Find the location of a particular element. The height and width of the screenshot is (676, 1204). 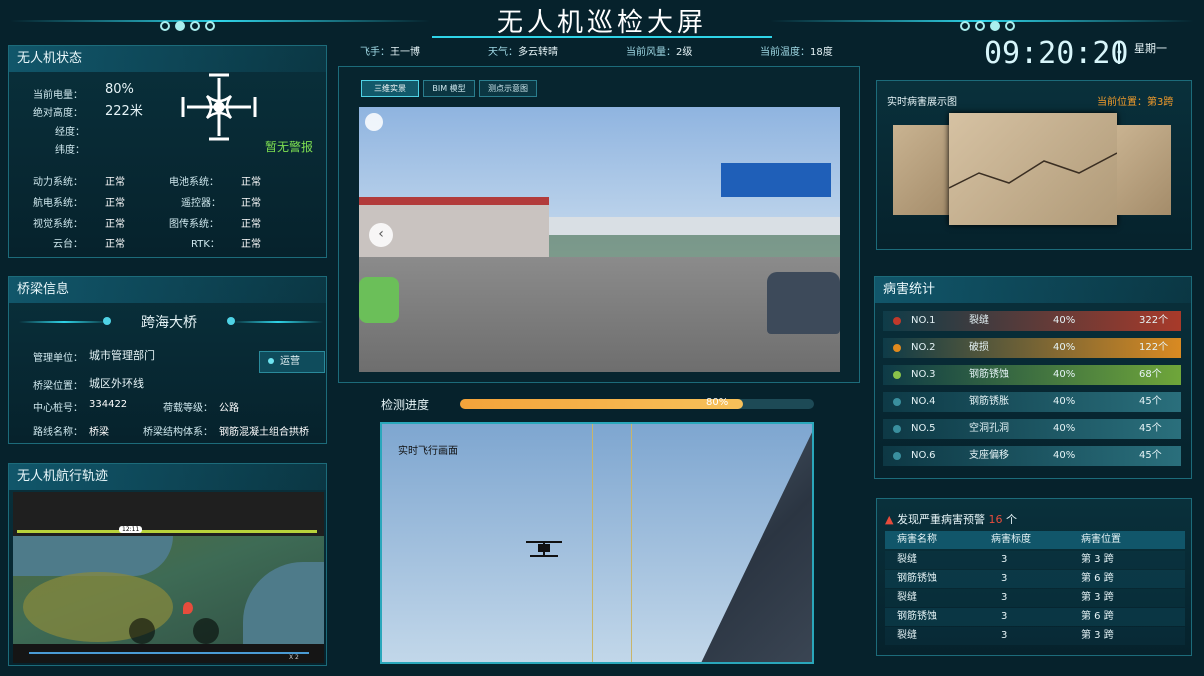

joystick-left is located at coordinates (142, 631).